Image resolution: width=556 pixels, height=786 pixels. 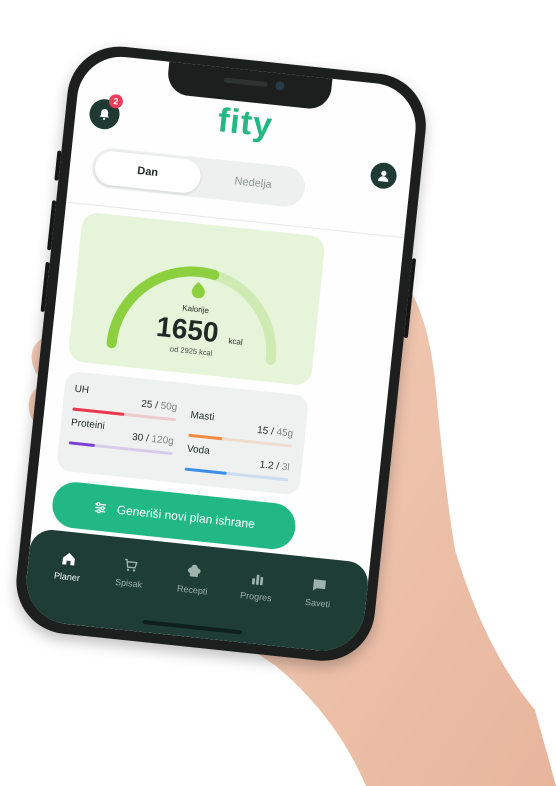 I want to click on nav-item-recepti: Recepti, so click(x=193, y=578).